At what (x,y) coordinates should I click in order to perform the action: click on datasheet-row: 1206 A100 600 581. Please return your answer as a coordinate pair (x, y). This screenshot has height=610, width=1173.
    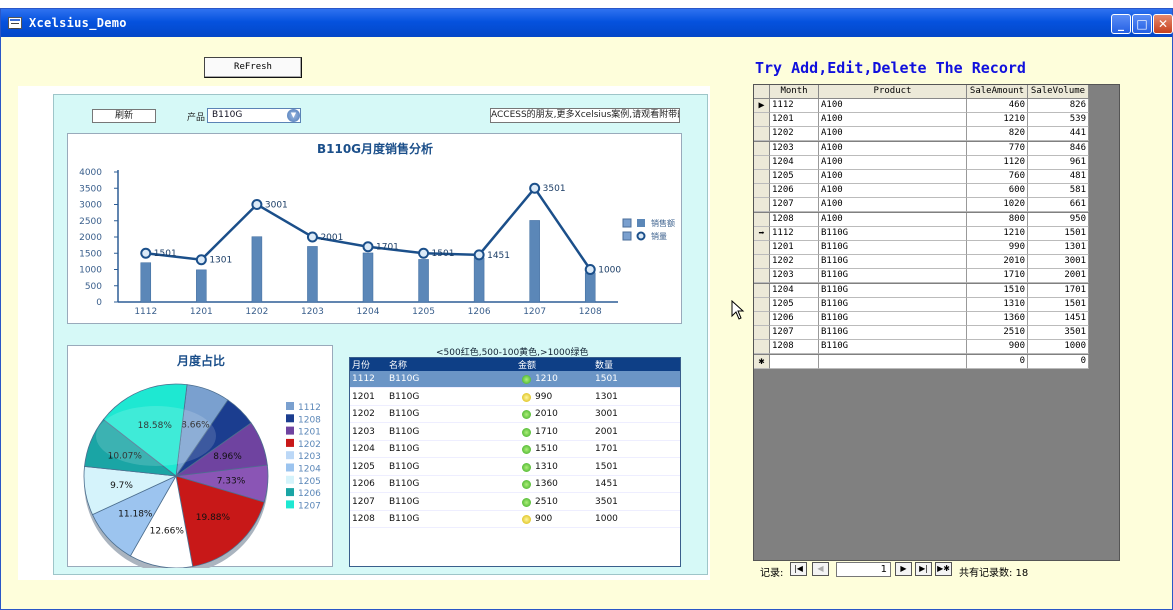
    Looking at the image, I should click on (921, 191).